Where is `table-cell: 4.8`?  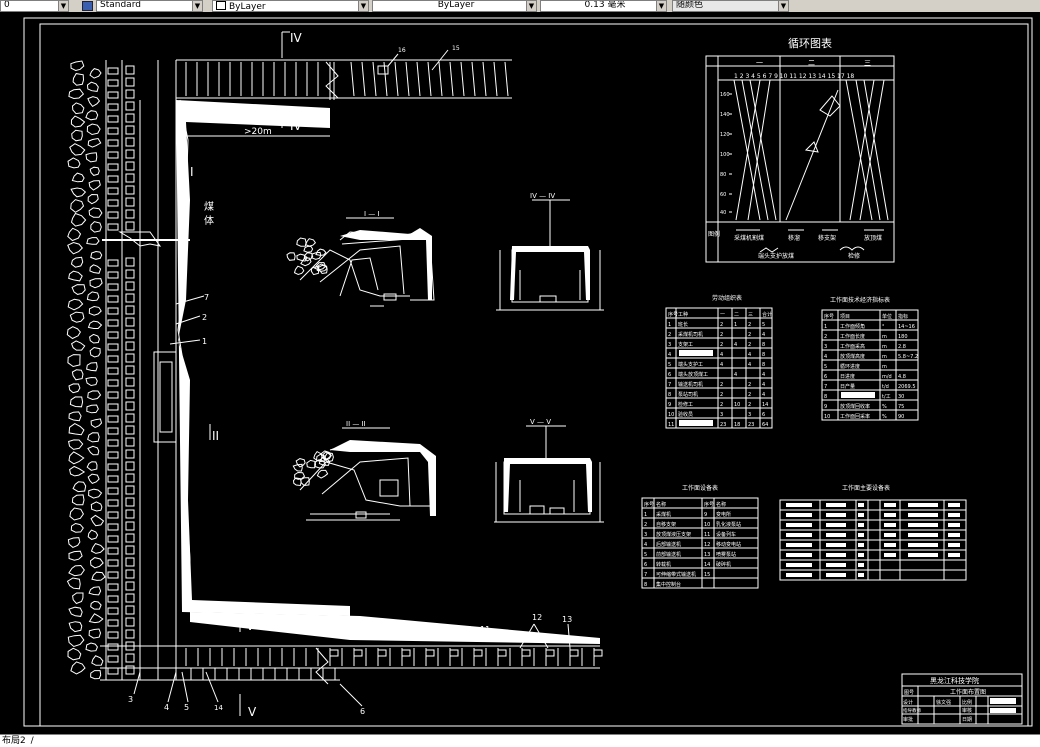 table-cell: 4.8 is located at coordinates (902, 377).